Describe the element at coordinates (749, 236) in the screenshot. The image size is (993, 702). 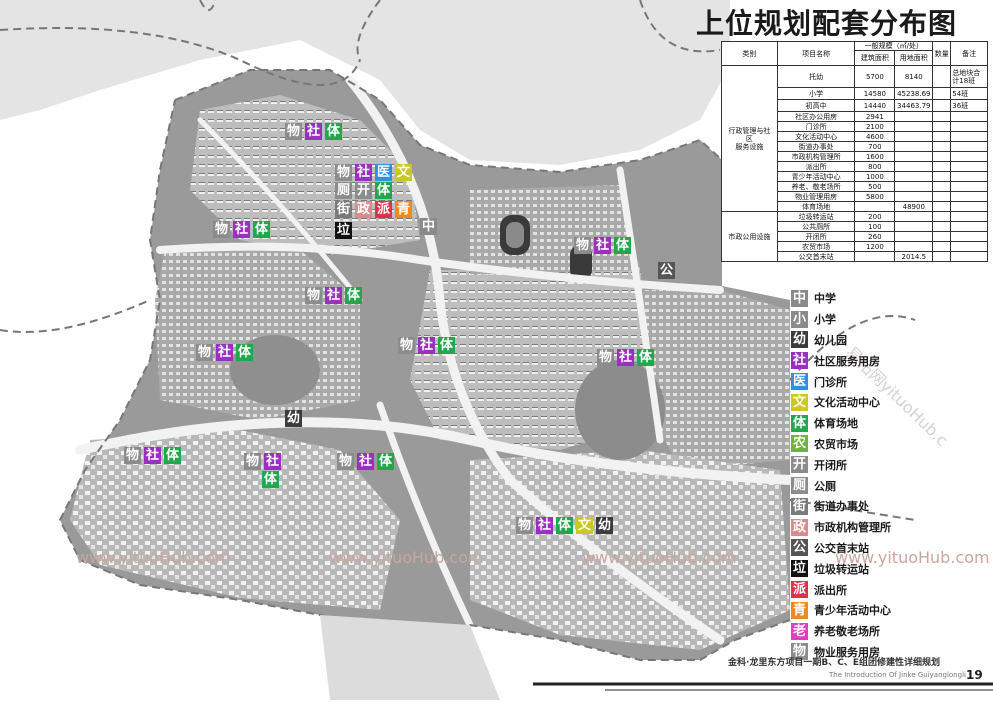
I see `table-group-label: 市政公用设施` at that location.